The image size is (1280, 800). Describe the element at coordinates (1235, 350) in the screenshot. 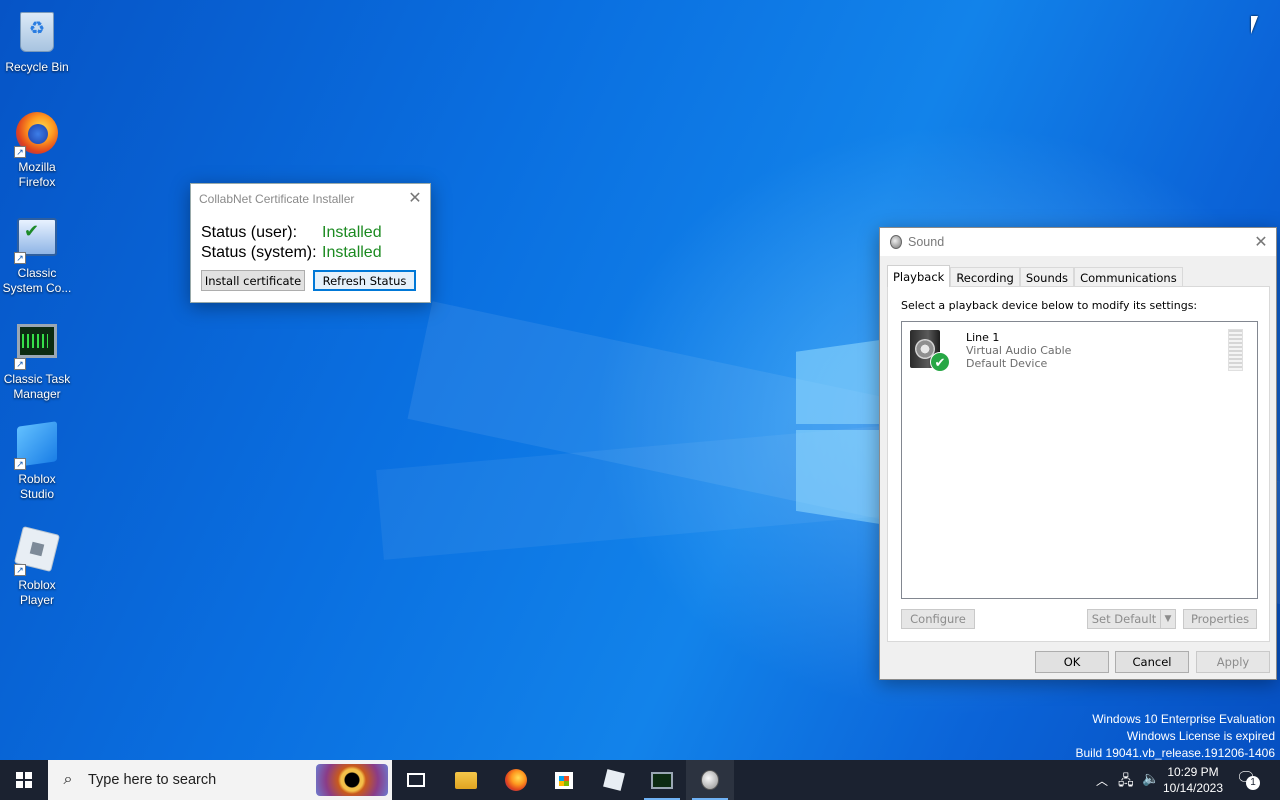

I see `volume-level-meter` at that location.